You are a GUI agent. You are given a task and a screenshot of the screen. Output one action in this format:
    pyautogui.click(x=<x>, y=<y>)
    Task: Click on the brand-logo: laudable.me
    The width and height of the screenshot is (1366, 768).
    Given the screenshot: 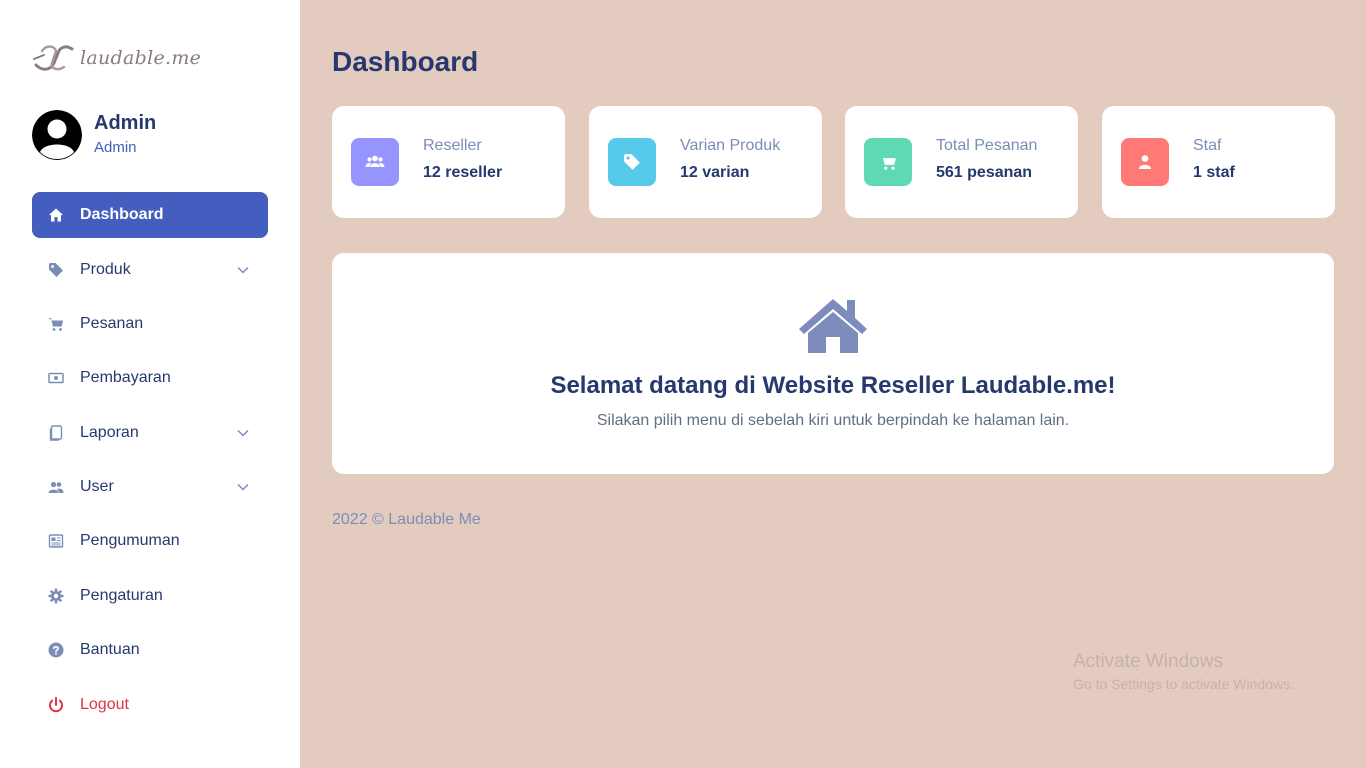 What is the action you would take?
    pyautogui.click(x=116, y=58)
    